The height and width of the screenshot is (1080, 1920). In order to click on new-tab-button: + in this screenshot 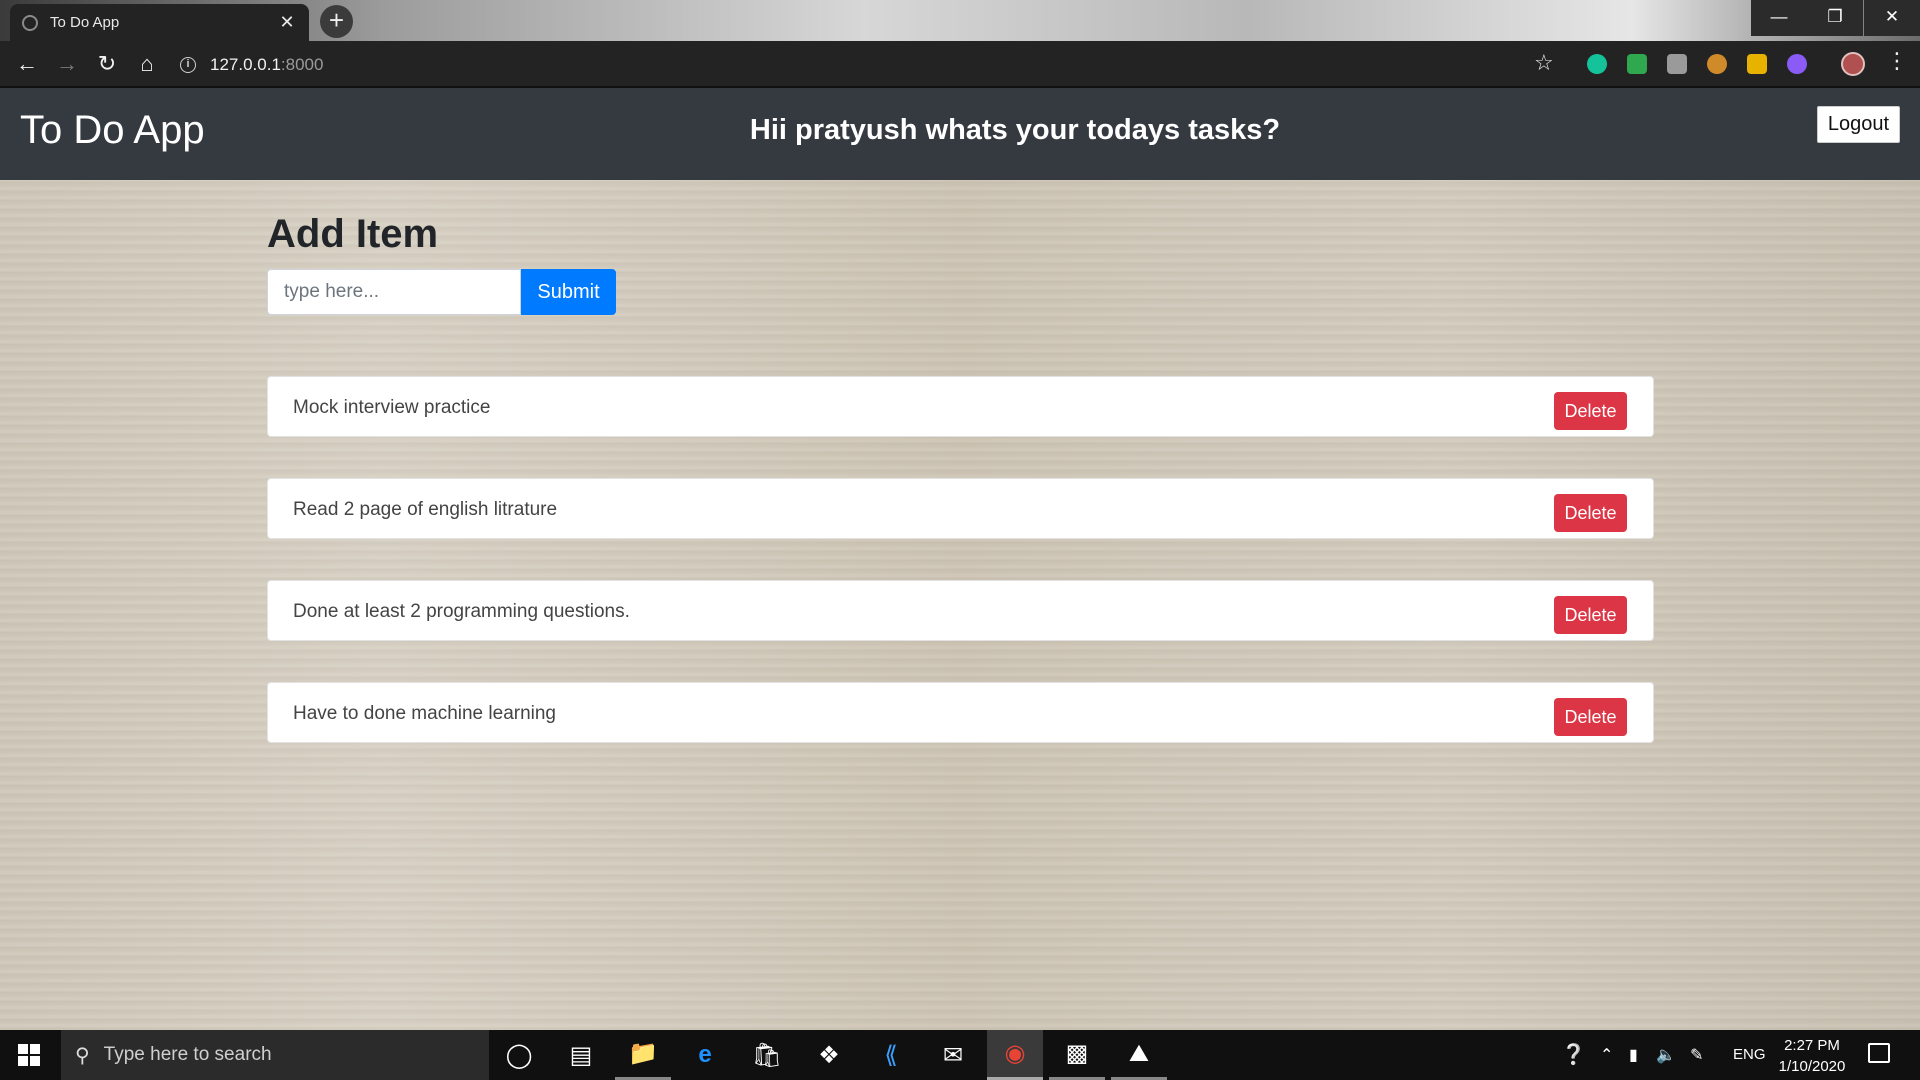, I will do `click(336, 21)`.